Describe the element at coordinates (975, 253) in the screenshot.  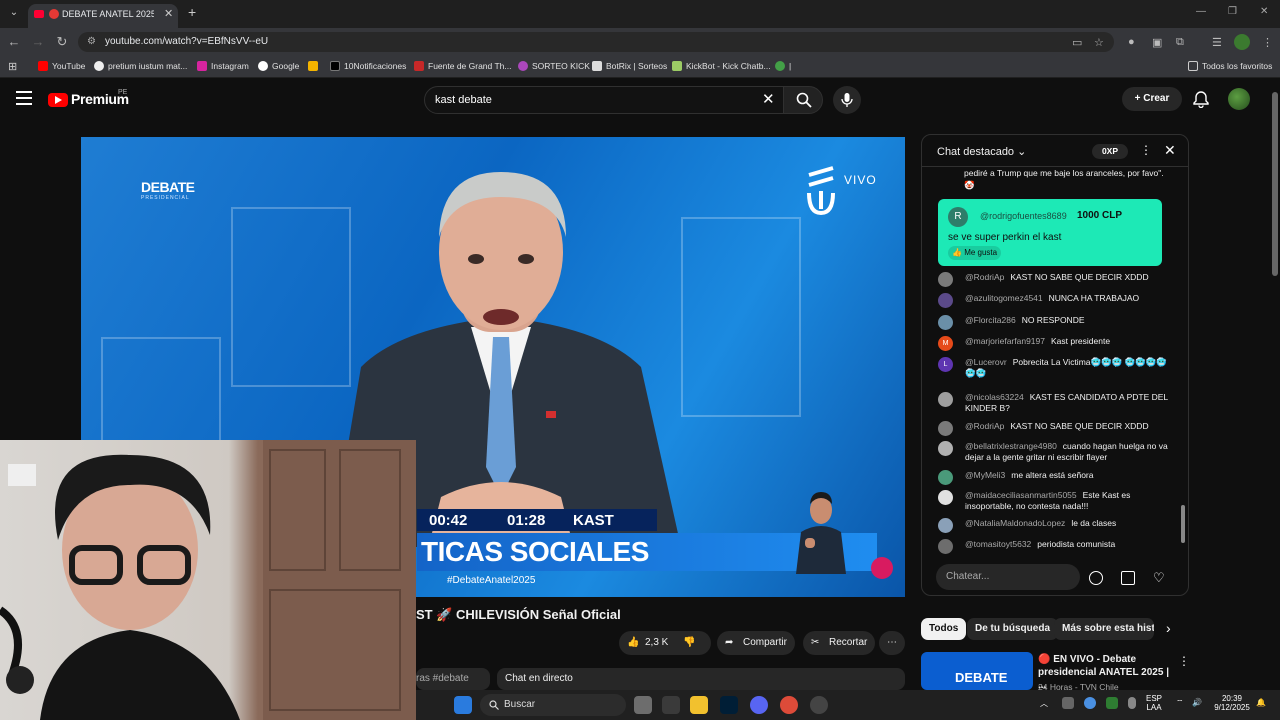
I see `super-chat-like-button: 👍 Me gusta` at that location.